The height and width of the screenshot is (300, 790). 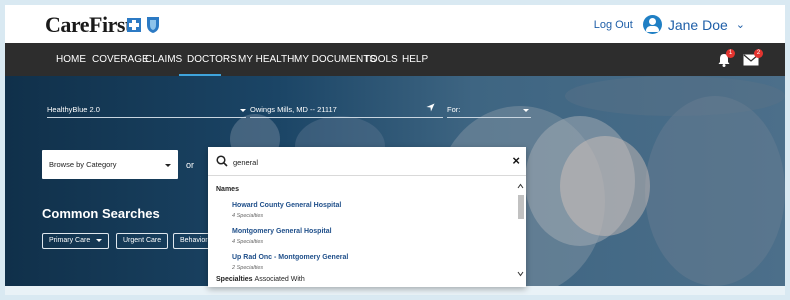 What do you see at coordinates (101, 213) in the screenshot?
I see `common-searches-title: Common Searches` at bounding box center [101, 213].